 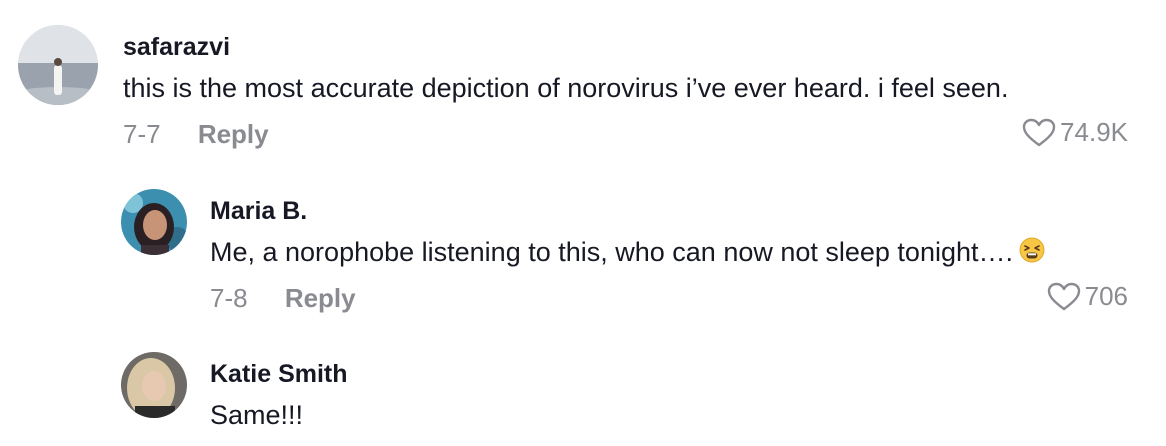 What do you see at coordinates (142, 134) in the screenshot?
I see `comment-date: 7-7` at bounding box center [142, 134].